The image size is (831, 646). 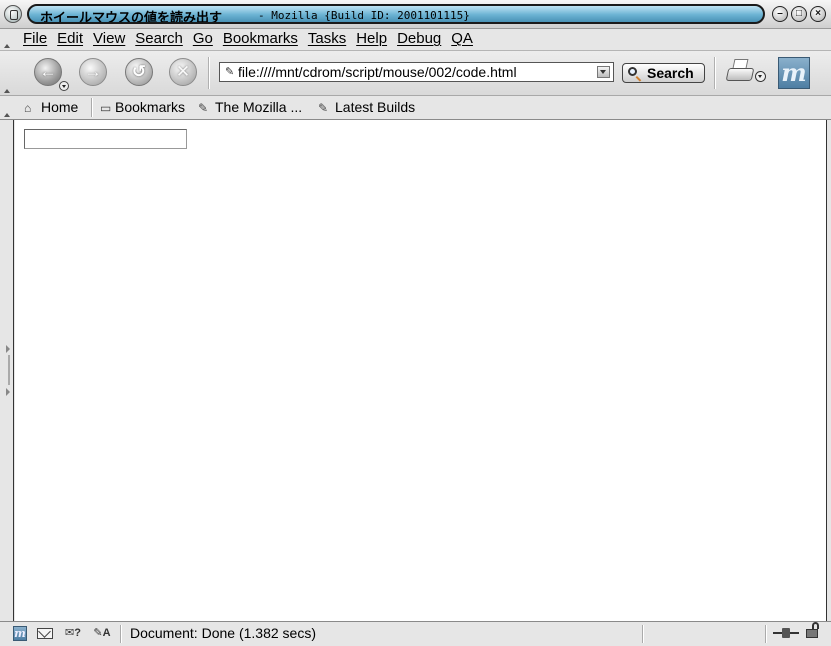 What do you see at coordinates (364, 15) in the screenshot?
I see `window-build-id: - Mozilla {Build ID: 2001101115}` at bounding box center [364, 15].